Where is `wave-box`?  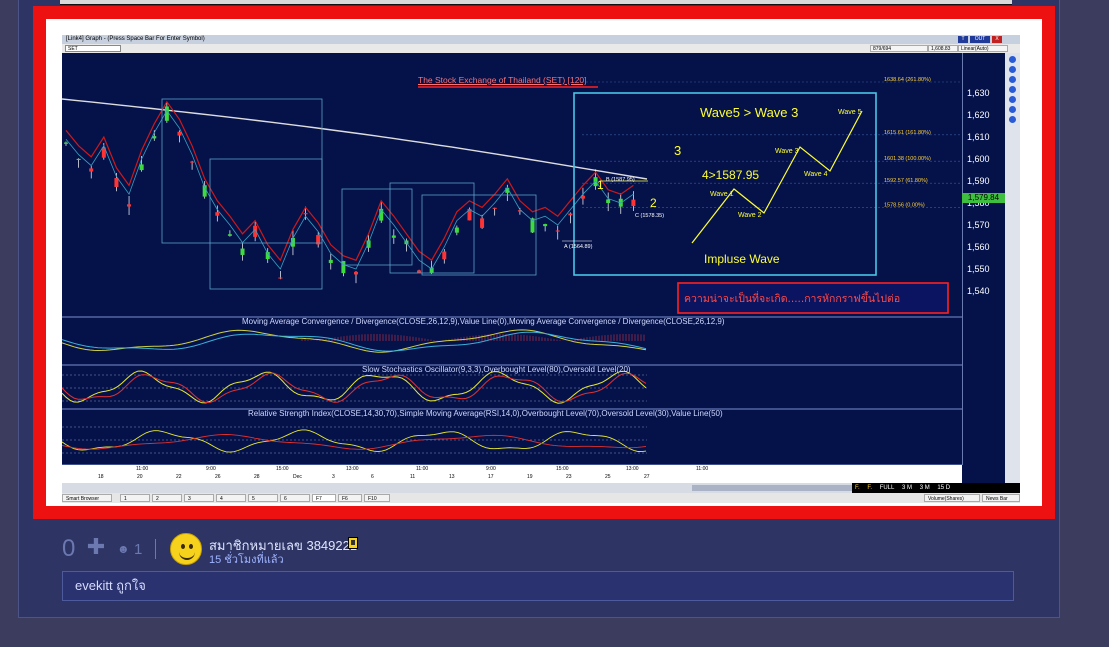 wave-box is located at coordinates (479, 235).